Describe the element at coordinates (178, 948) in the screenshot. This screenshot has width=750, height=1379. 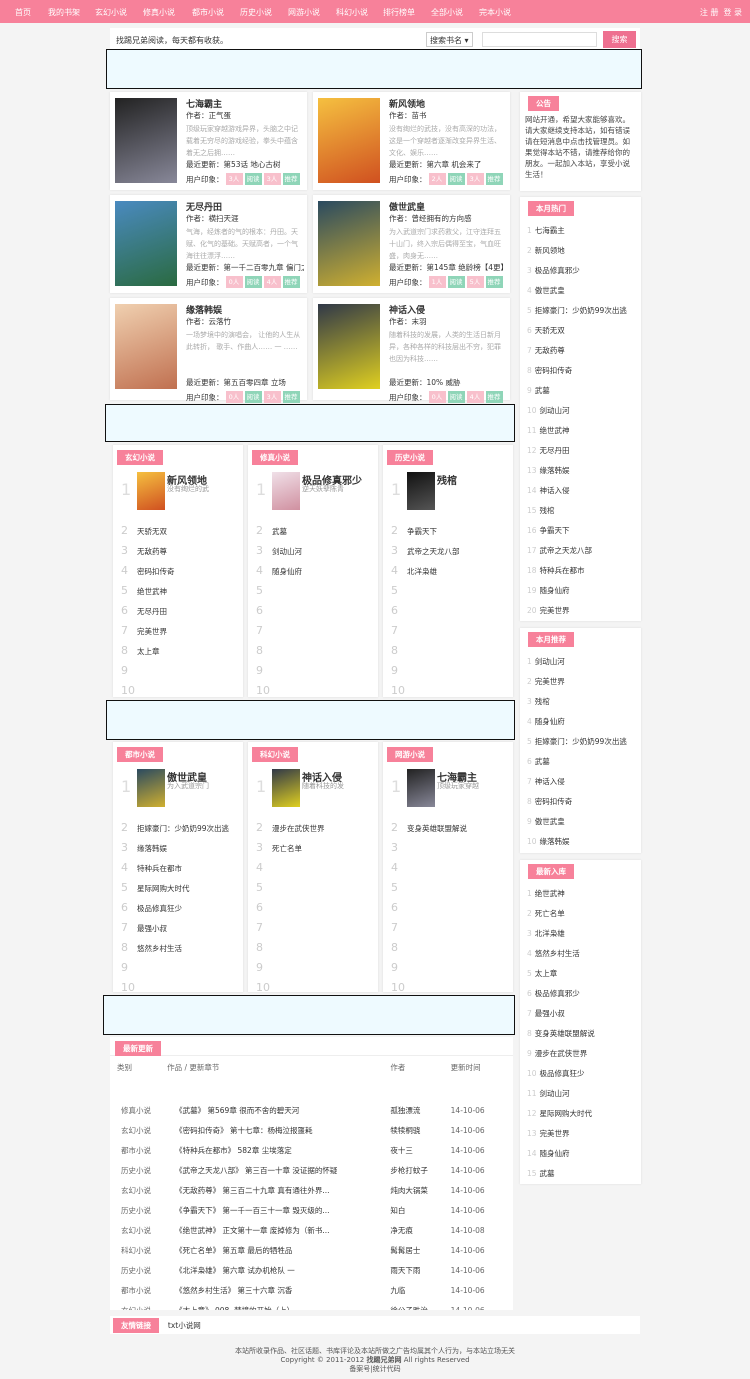
I see `list-item: 8 悠然乡村生活` at that location.